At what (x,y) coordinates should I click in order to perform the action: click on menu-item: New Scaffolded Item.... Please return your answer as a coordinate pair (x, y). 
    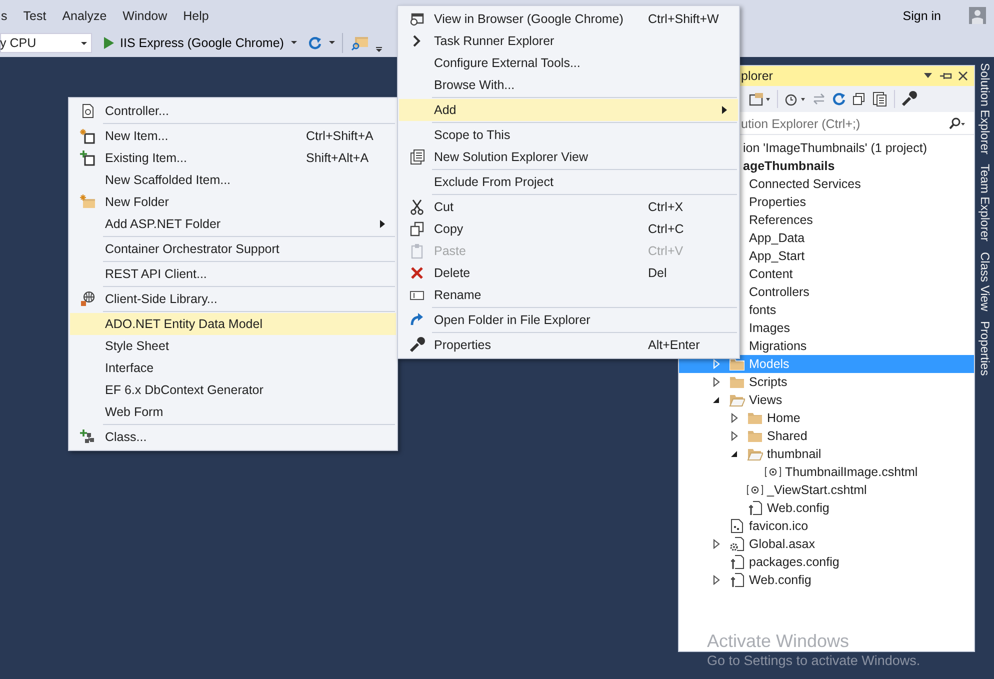
    Looking at the image, I should click on (233, 180).